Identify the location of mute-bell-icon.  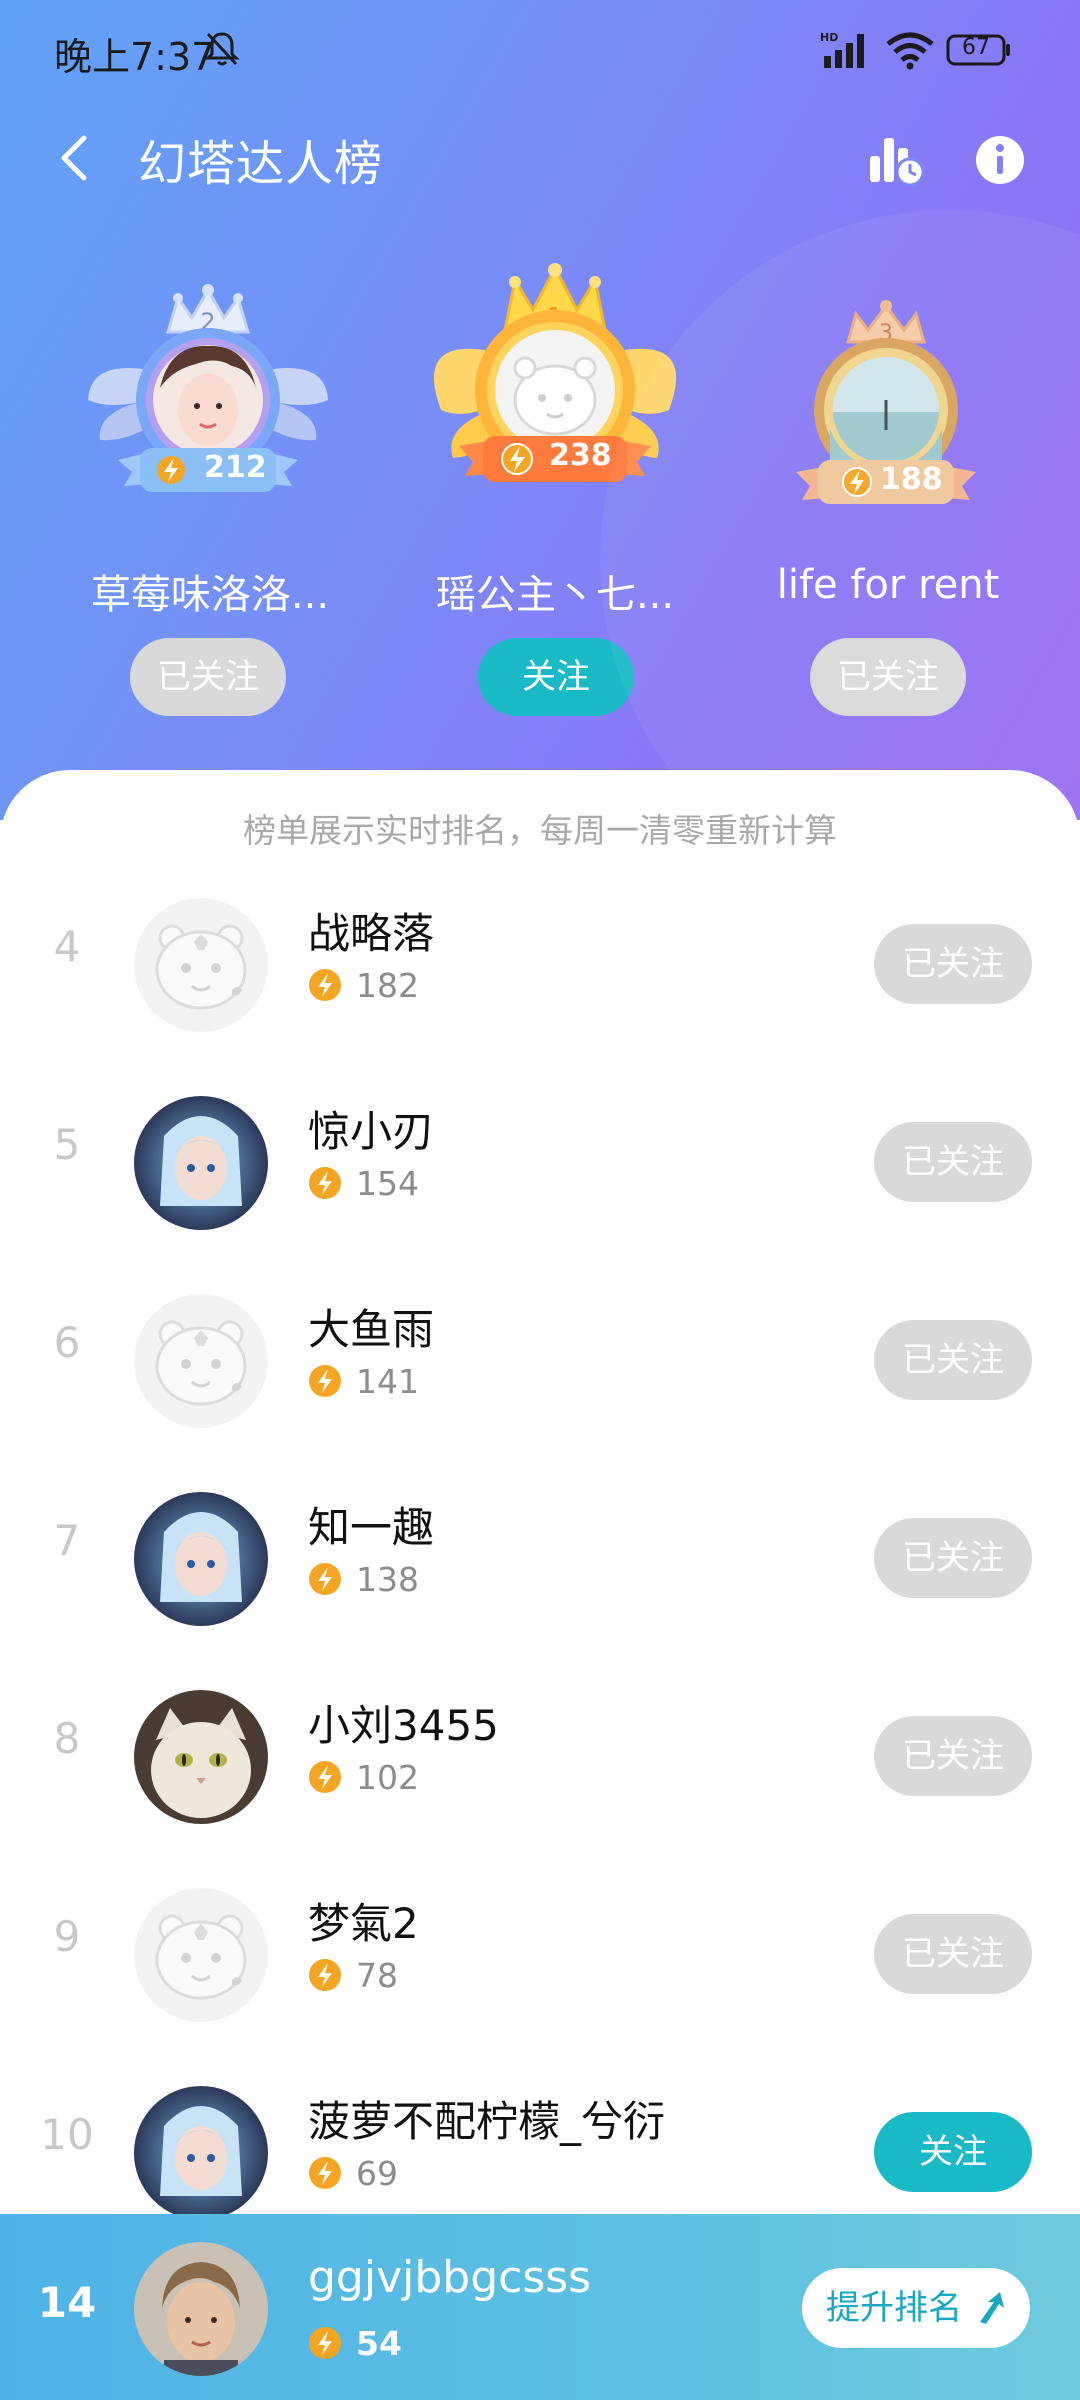
(222, 49).